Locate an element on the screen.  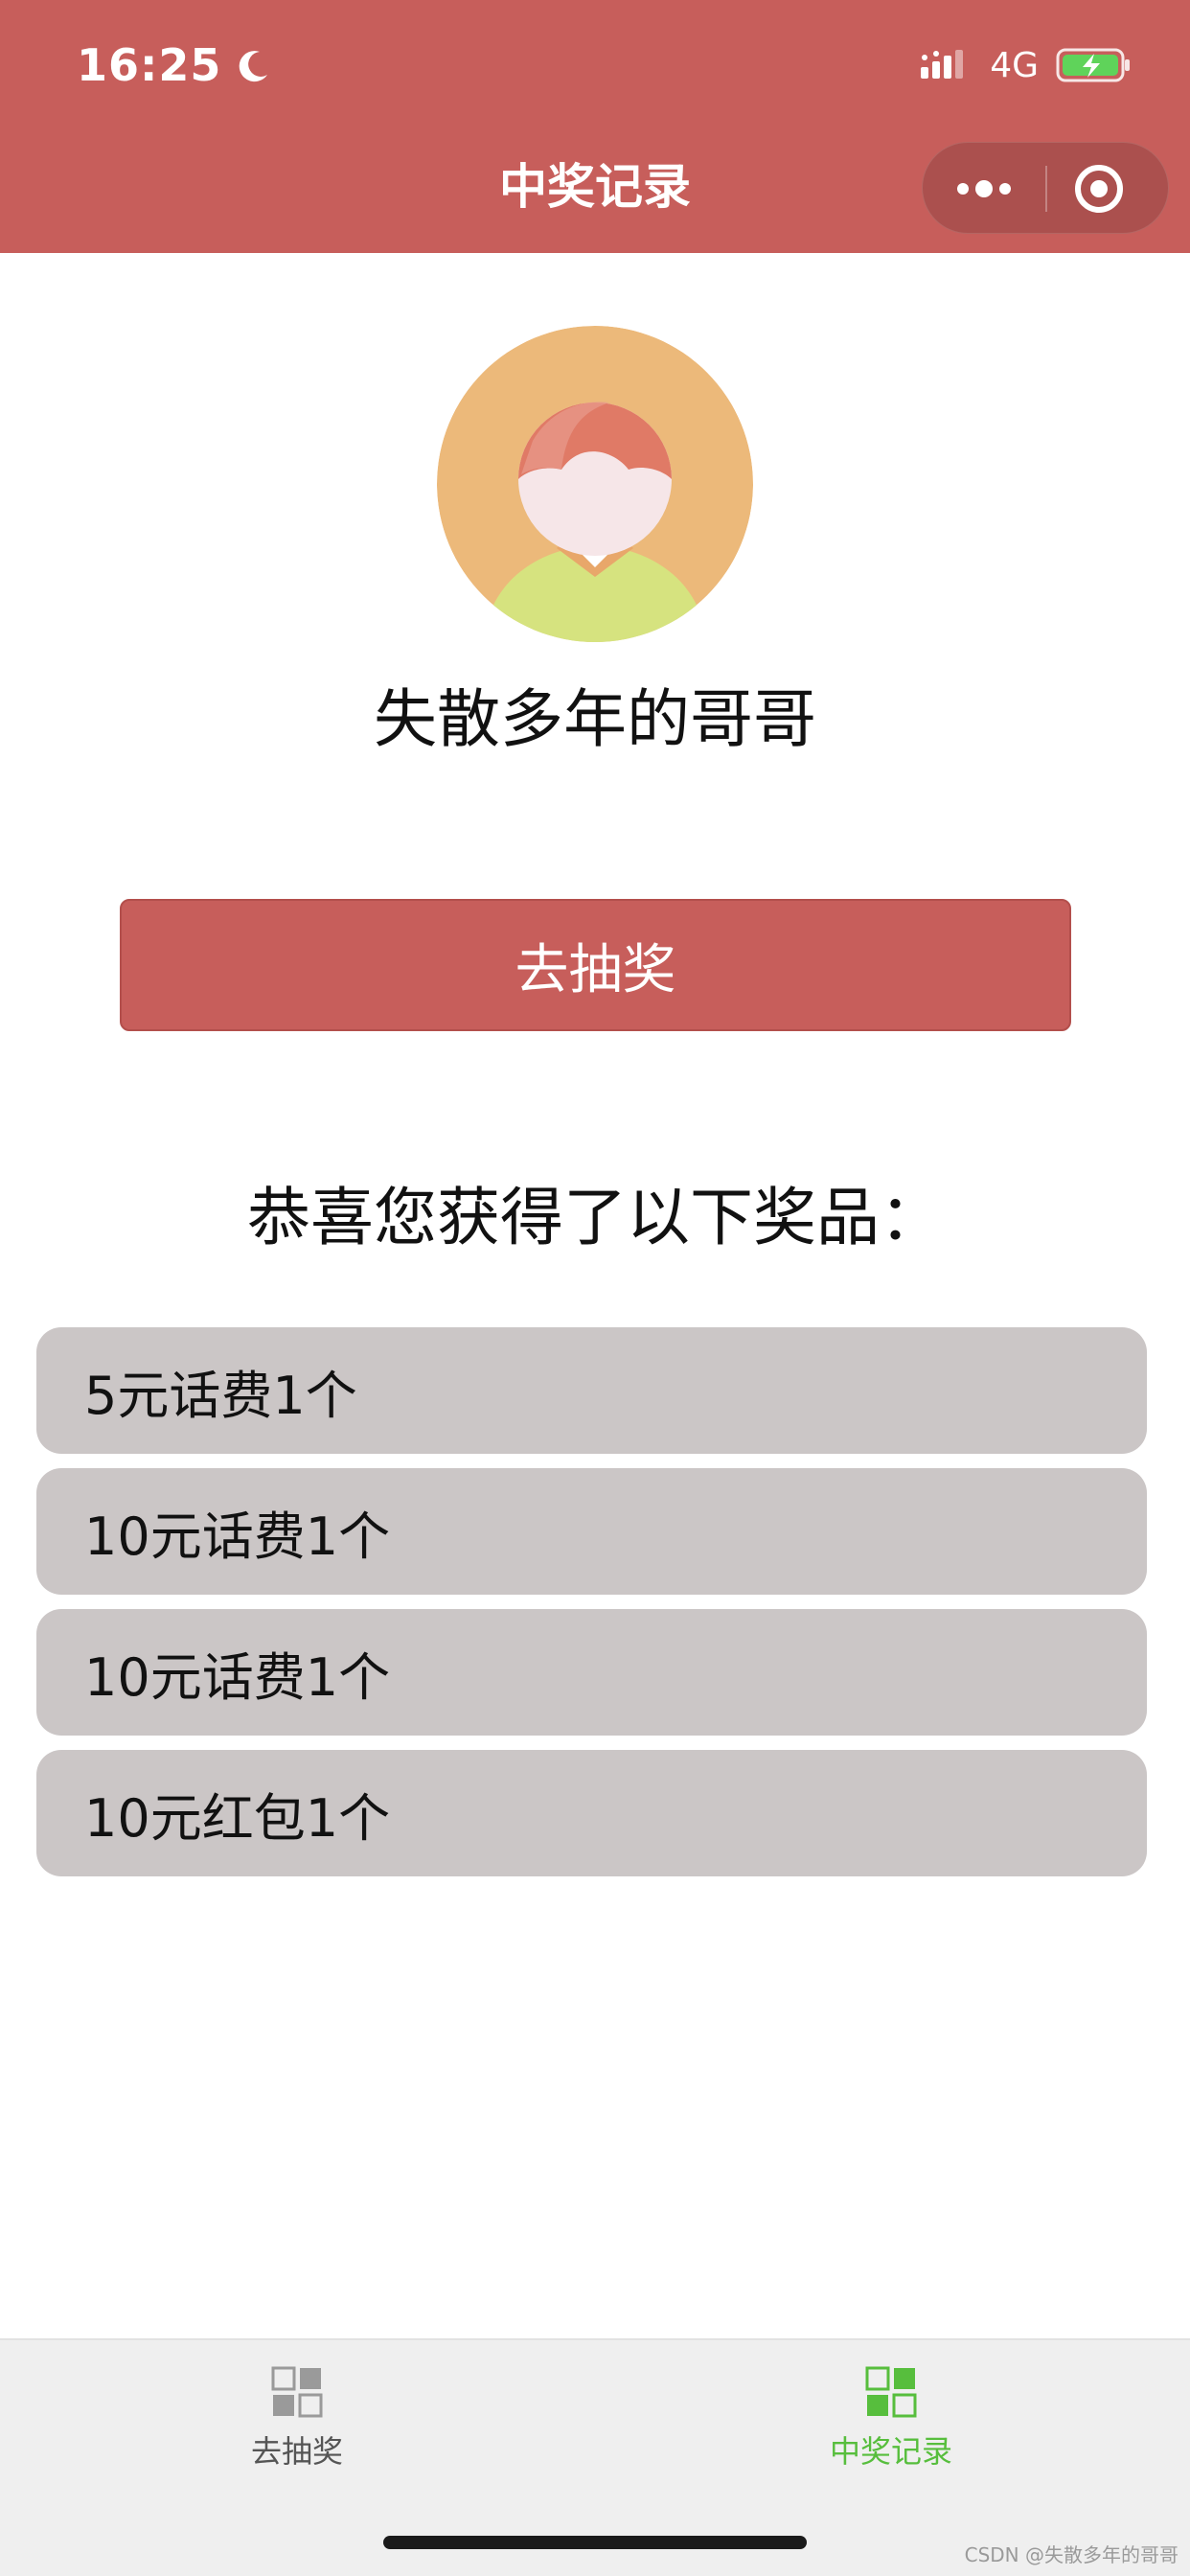
battery-charging-icon is located at coordinates (1093, 65).